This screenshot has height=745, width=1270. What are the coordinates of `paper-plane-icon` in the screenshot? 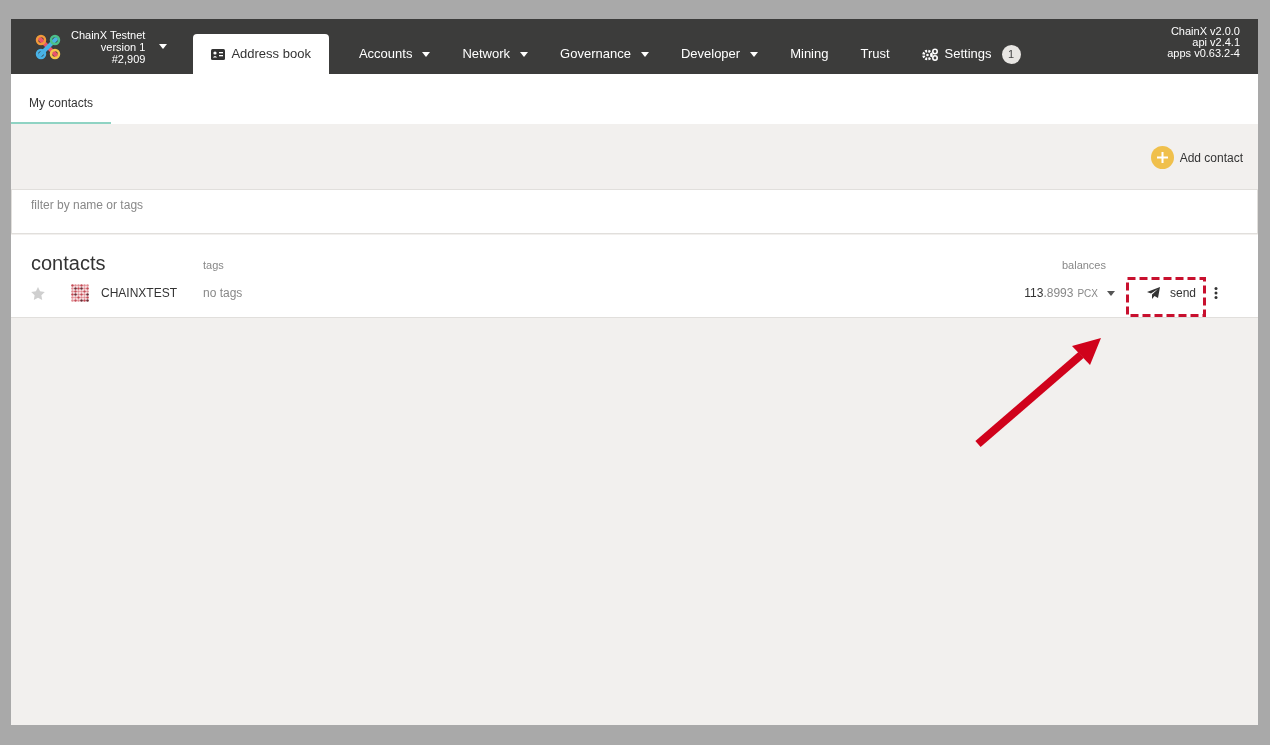 It's located at (1153, 293).